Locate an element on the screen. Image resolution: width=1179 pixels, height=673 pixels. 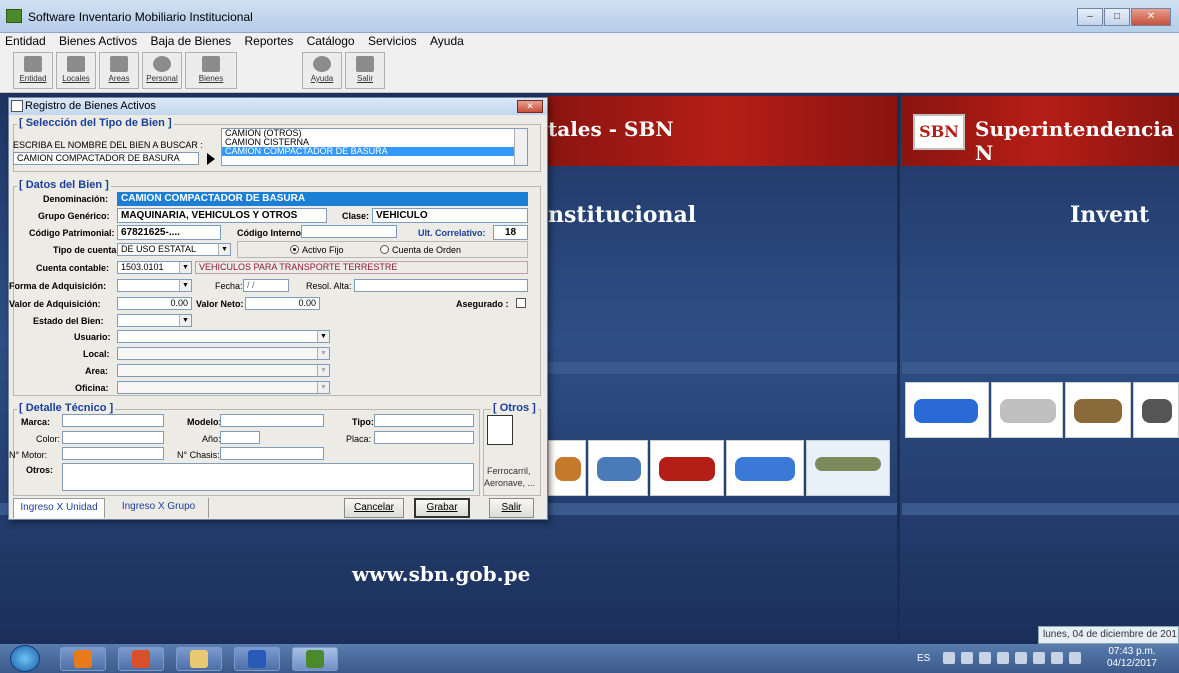
language-indicator: ES is located at coordinates (923, 658).